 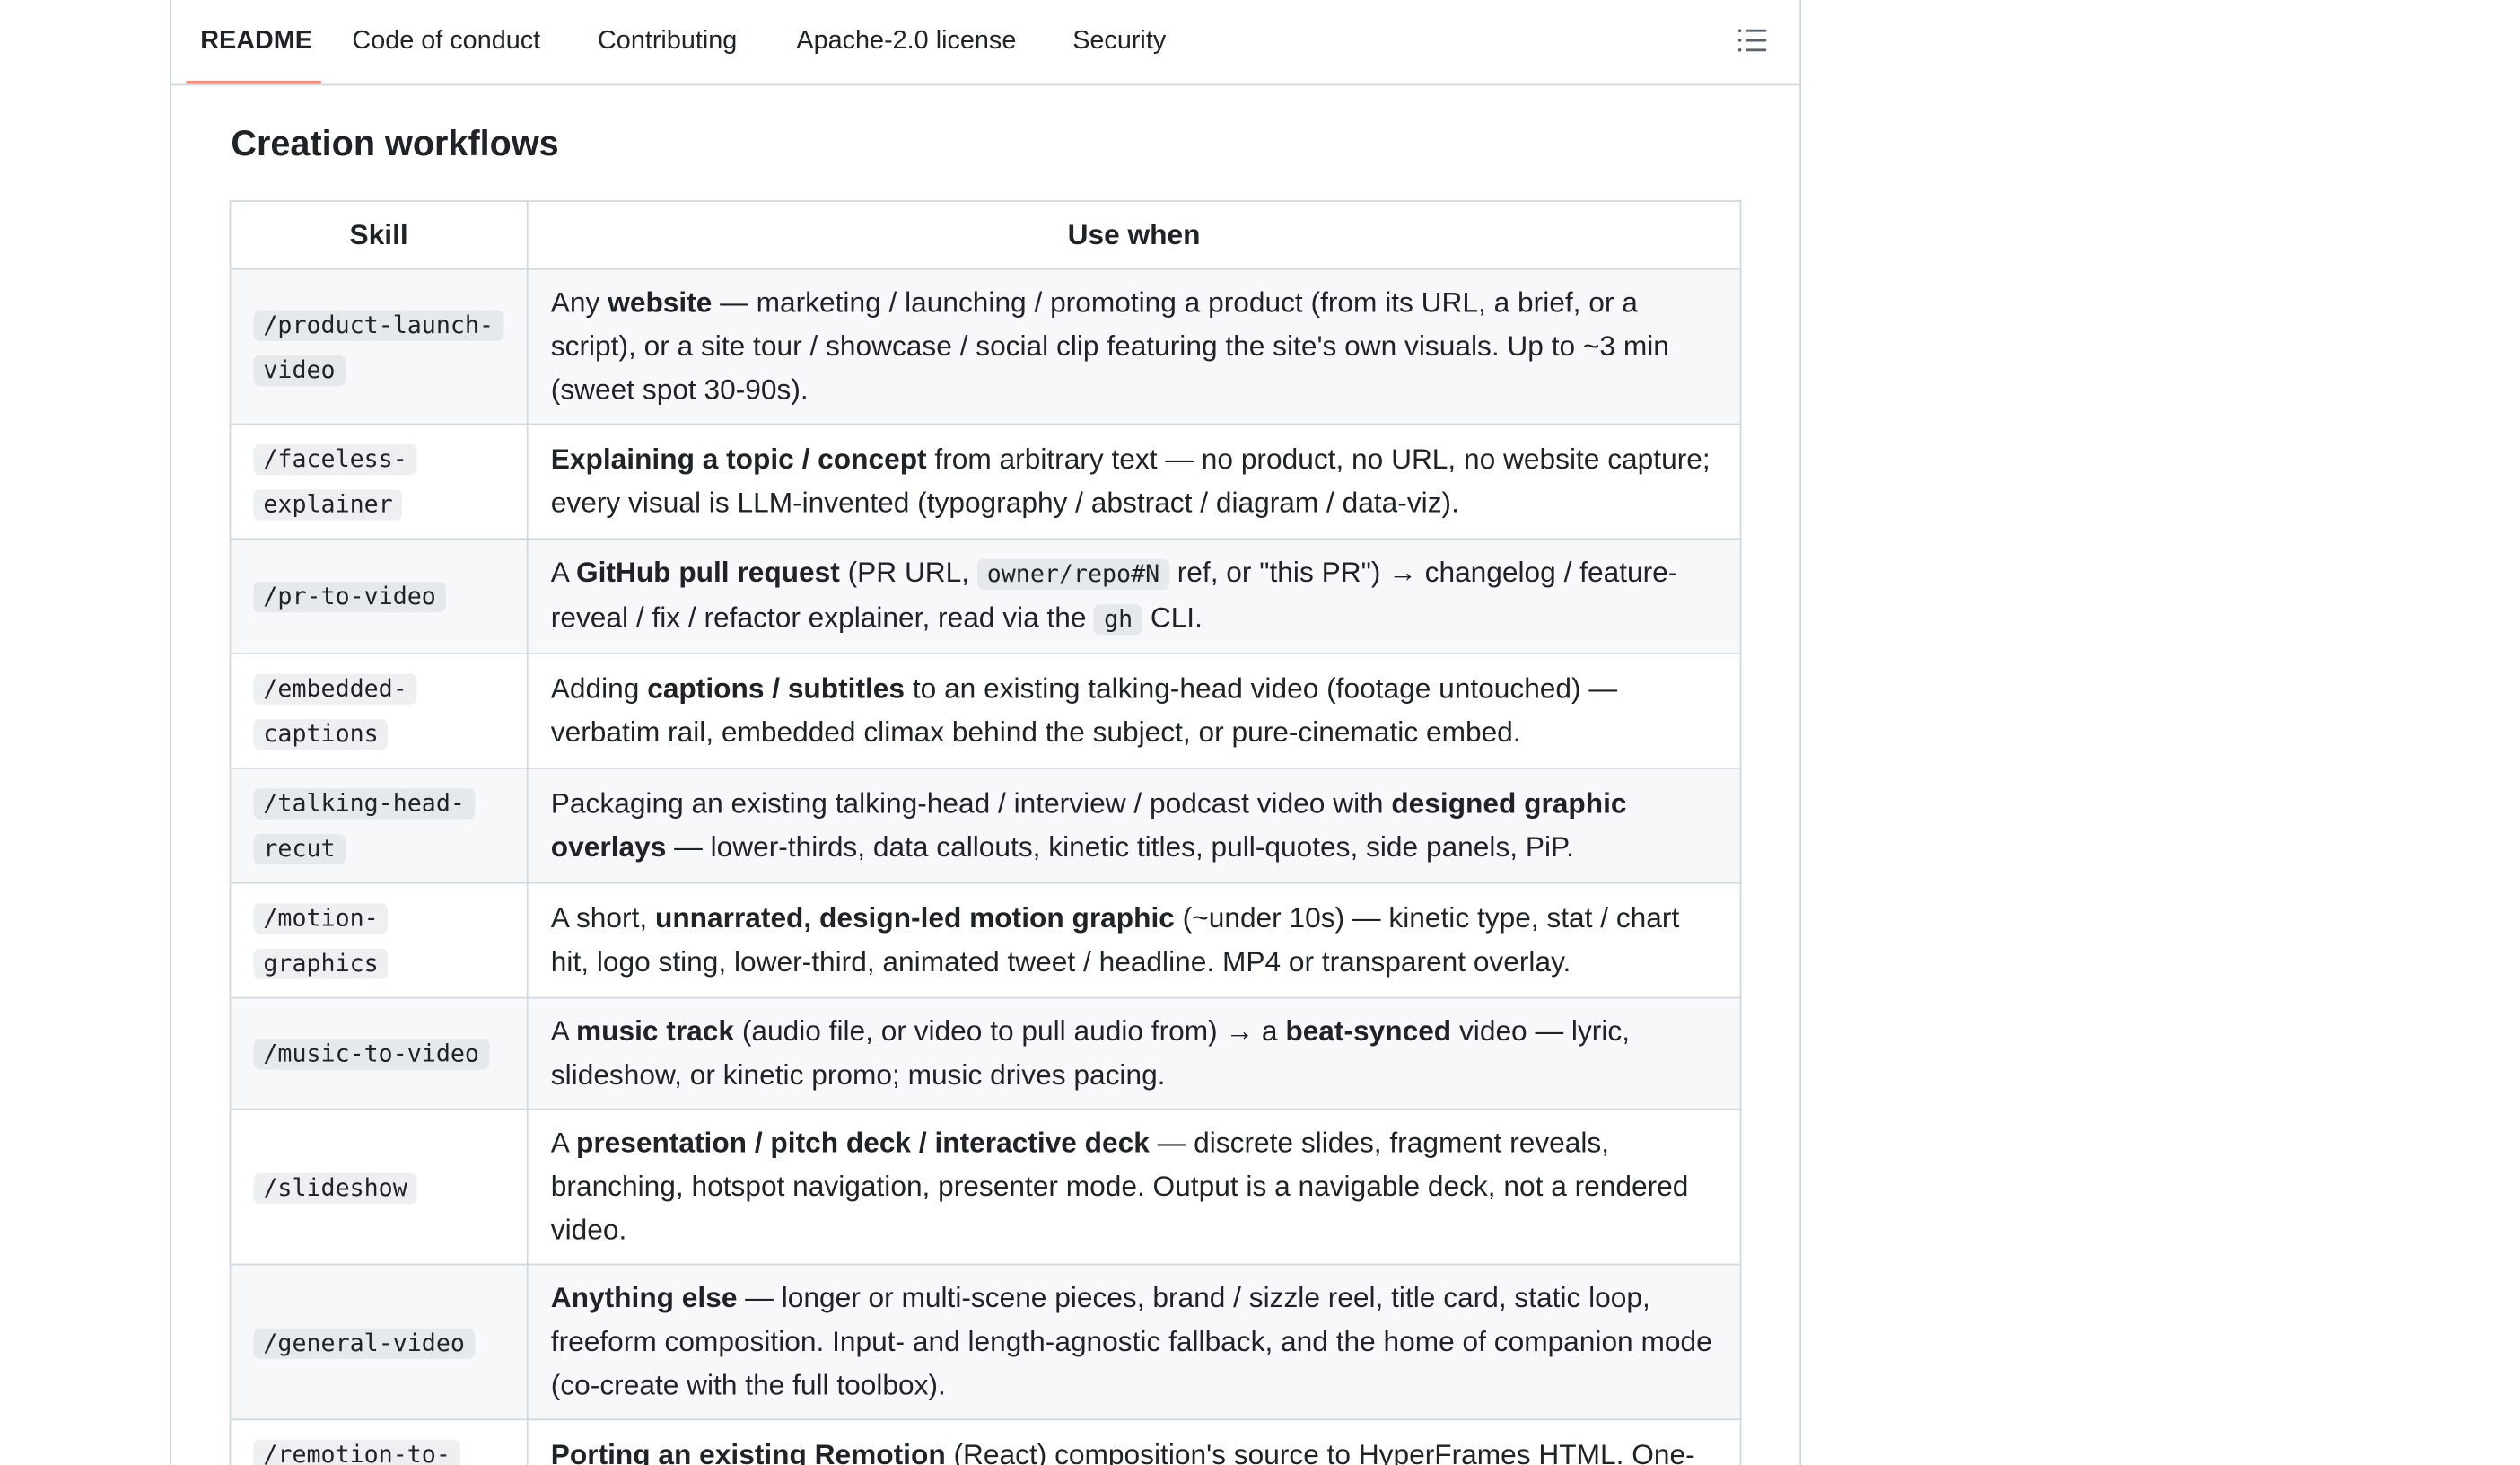 I want to click on skill-command: /motion-, so click(x=321, y=919).